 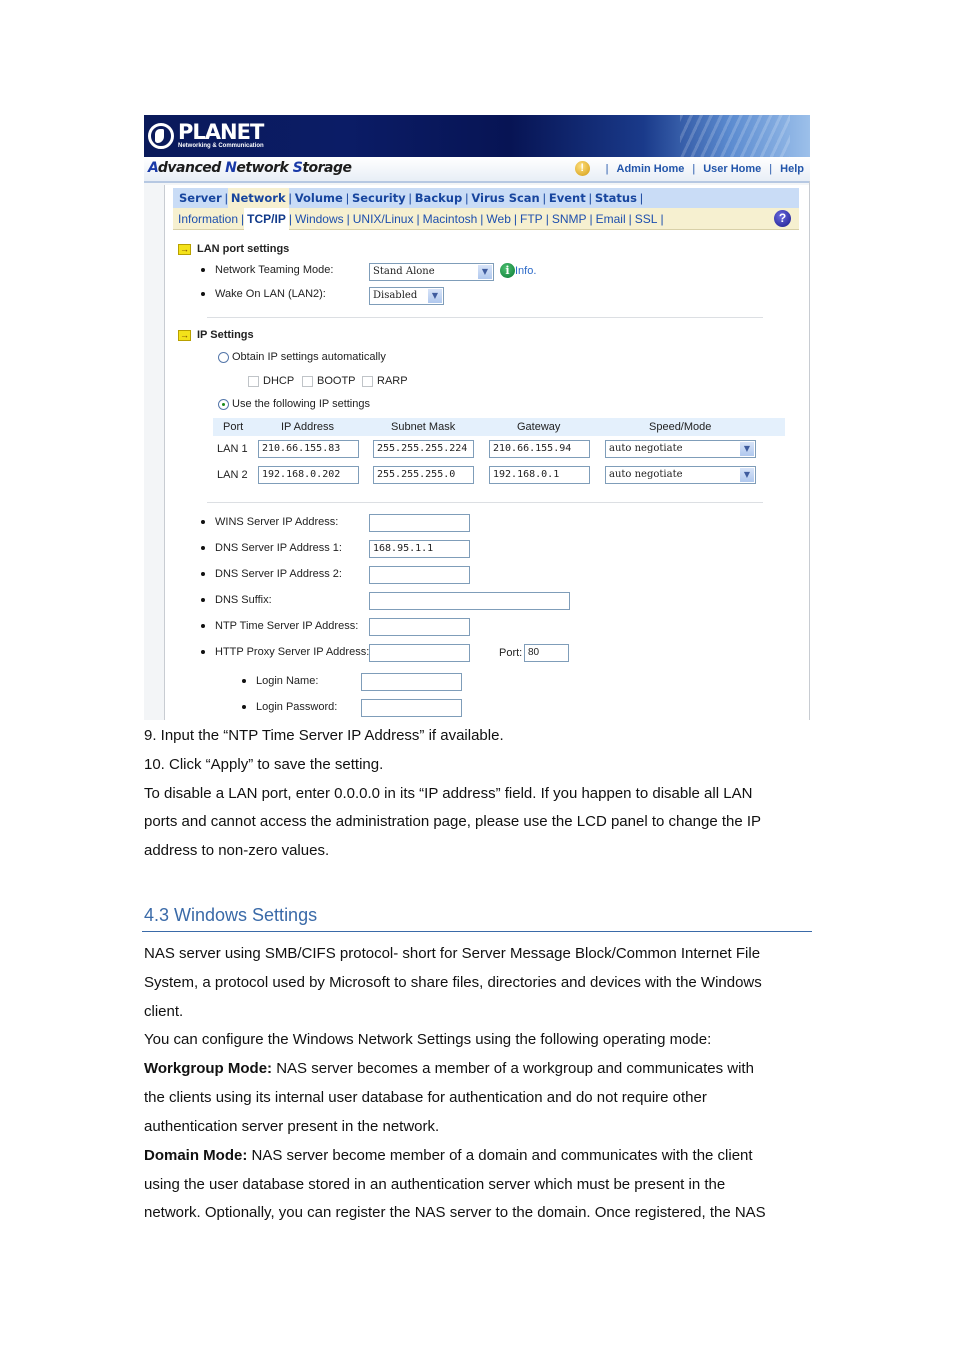 I want to click on wake-on-lan-select: Disabled ▼, so click(x=406, y=296).